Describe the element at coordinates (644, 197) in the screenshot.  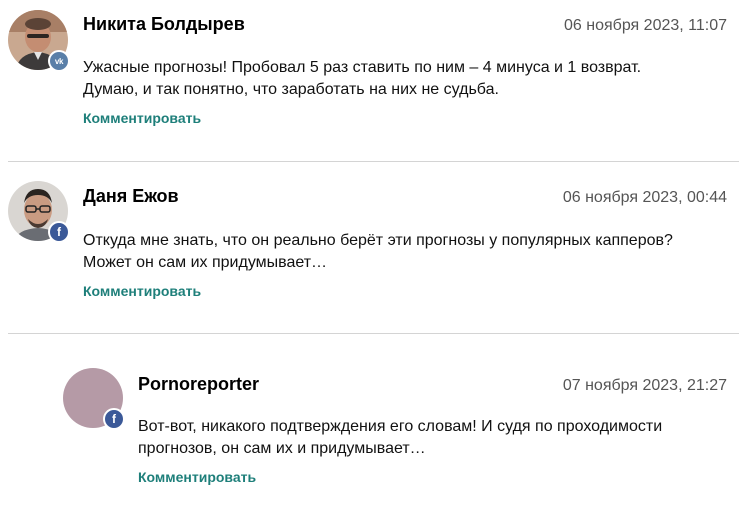
I see `comment-date: 06 ноября 2023, 00:44` at that location.